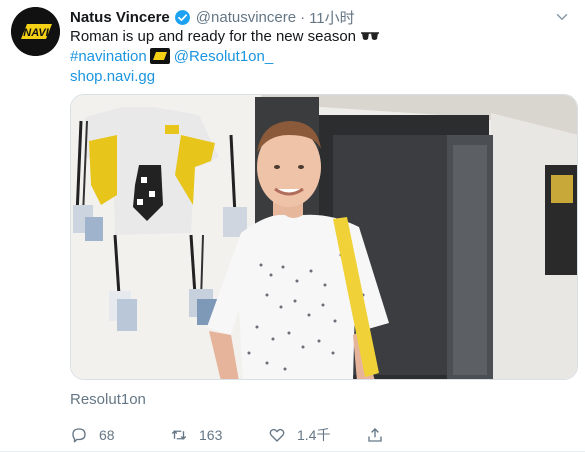  What do you see at coordinates (277, 435) in the screenshot?
I see `heart-icon` at bounding box center [277, 435].